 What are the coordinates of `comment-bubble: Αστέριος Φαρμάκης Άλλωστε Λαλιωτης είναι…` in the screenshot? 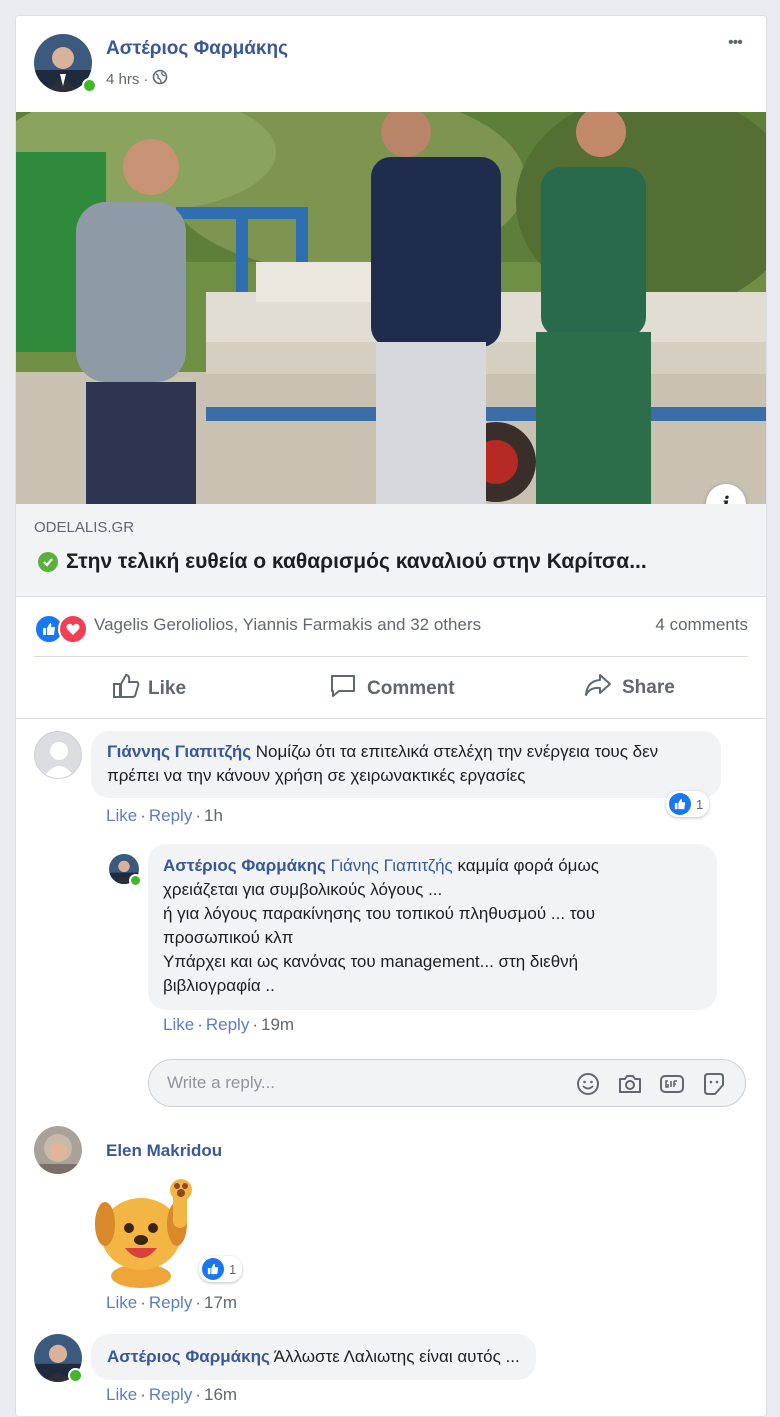 It's located at (313, 1357).